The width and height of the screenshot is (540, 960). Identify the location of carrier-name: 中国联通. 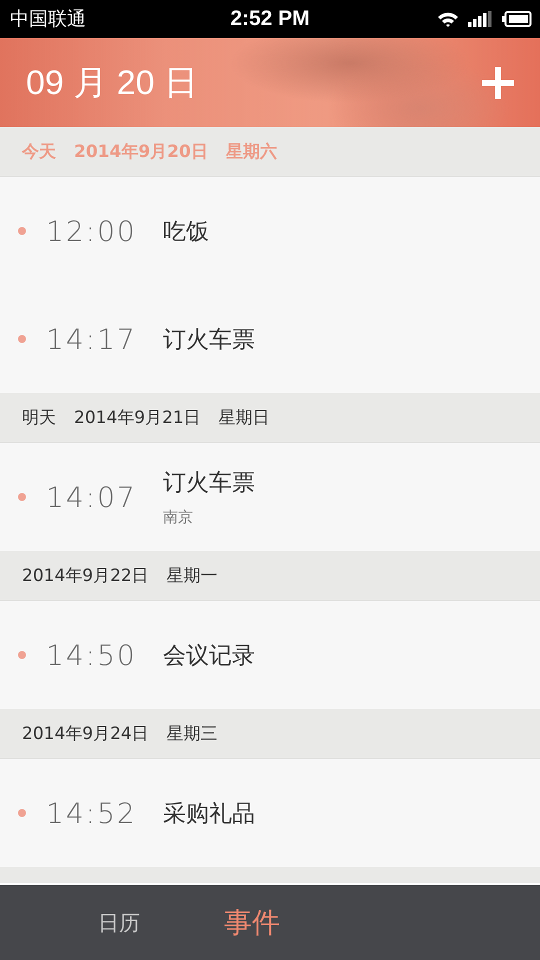
(48, 19).